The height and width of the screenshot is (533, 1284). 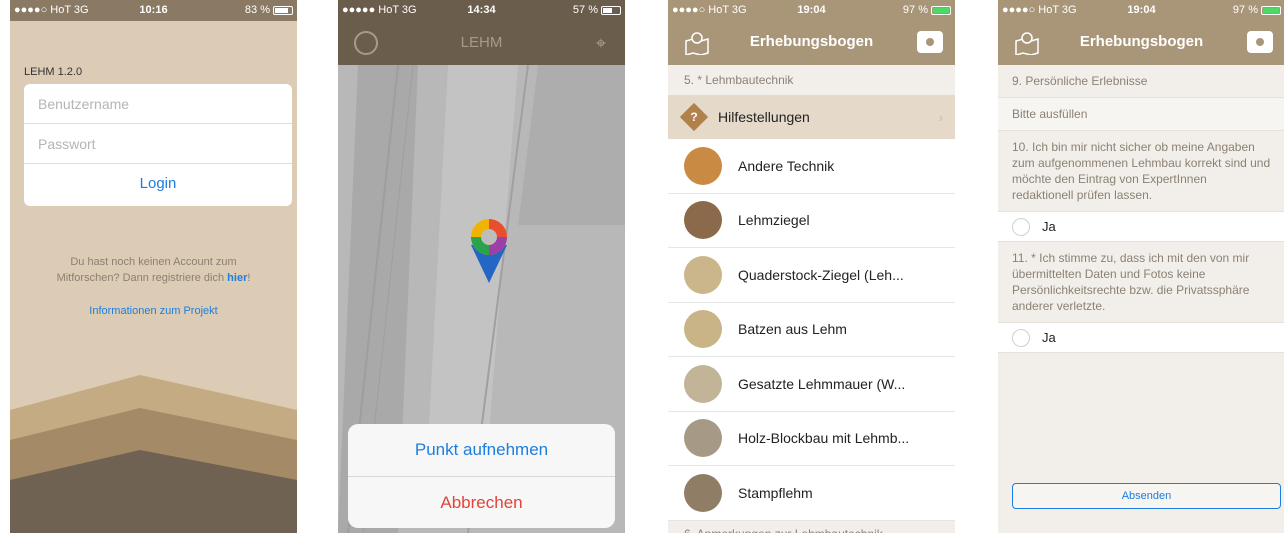 What do you see at coordinates (775, 492) in the screenshot?
I see `list-item-label: Stampflehm` at bounding box center [775, 492].